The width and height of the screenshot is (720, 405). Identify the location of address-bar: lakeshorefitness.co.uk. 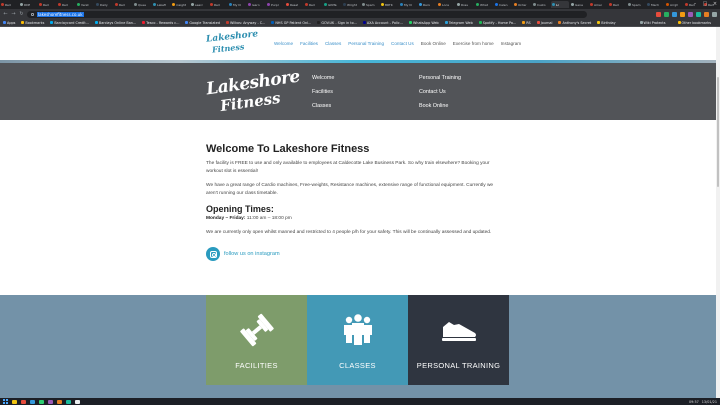
(307, 14).